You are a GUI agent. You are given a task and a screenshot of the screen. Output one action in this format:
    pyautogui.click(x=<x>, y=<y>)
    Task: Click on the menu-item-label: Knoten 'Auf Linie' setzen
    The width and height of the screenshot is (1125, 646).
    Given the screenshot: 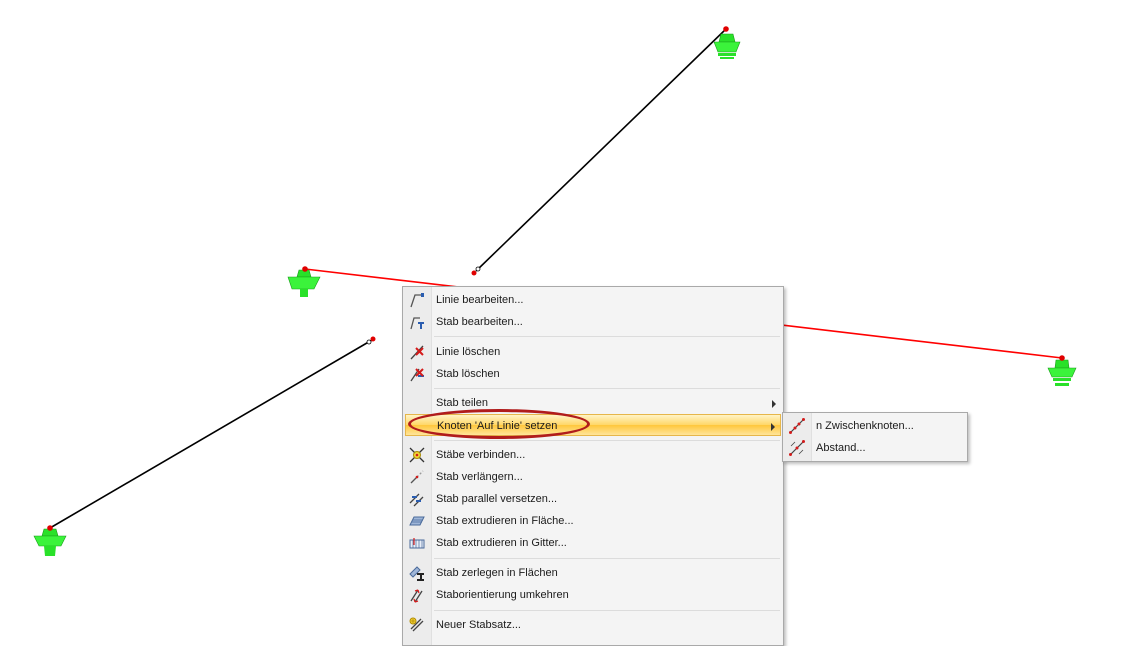 What is the action you would take?
    pyautogui.click(x=497, y=426)
    